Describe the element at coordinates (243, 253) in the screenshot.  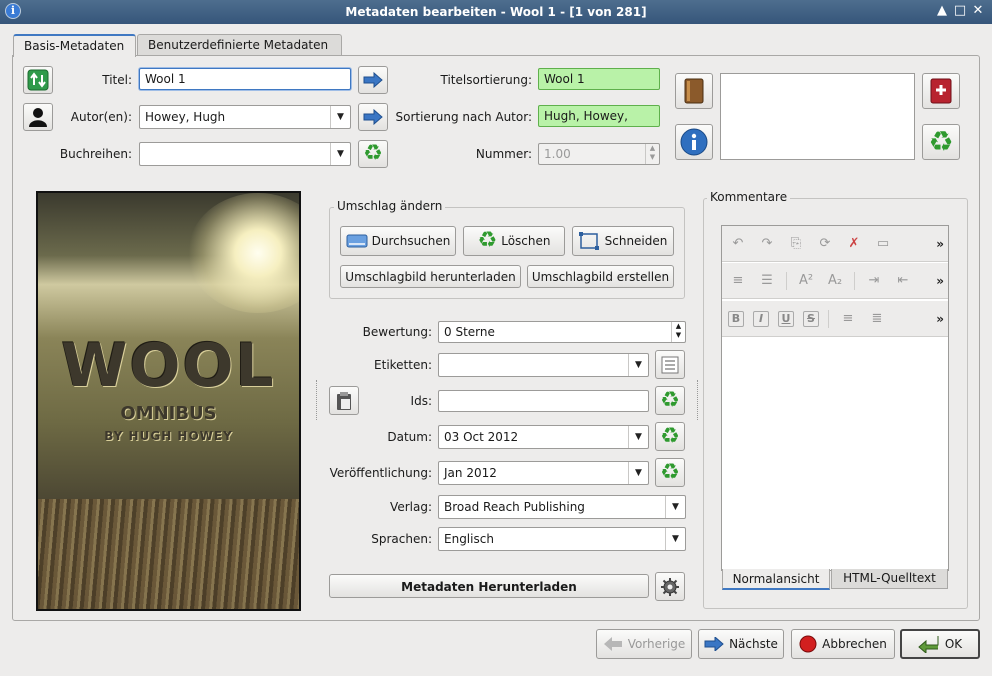
I see `cover-light` at that location.